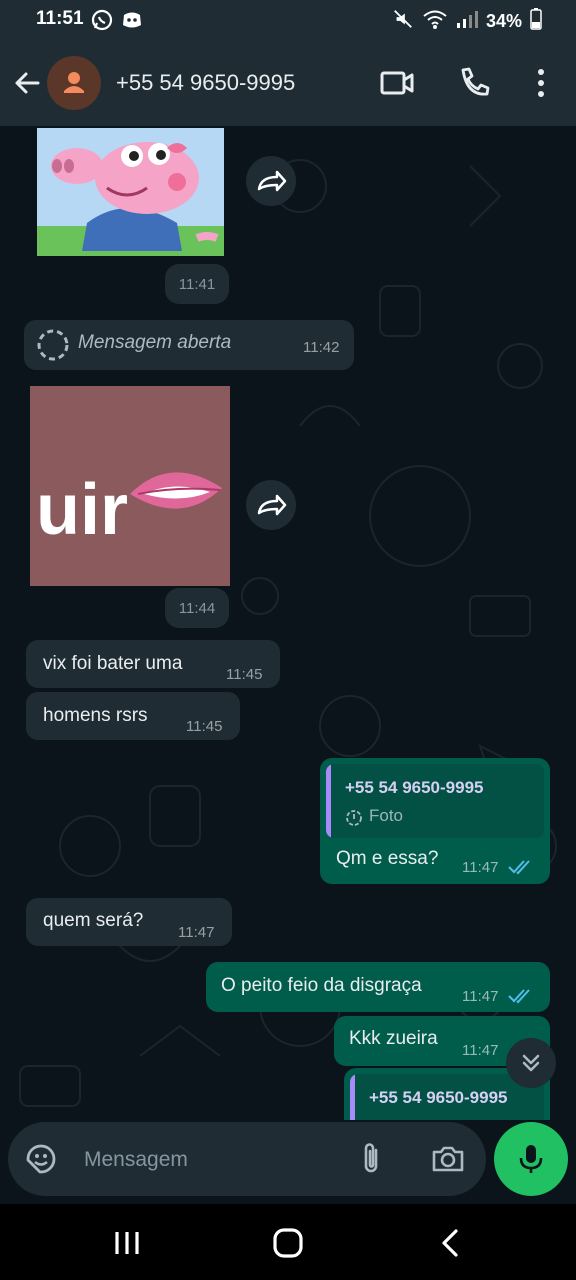 This screenshot has height=1280, width=576. Describe the element at coordinates (93, 920) in the screenshot. I see `message-text: quem será?` at that location.